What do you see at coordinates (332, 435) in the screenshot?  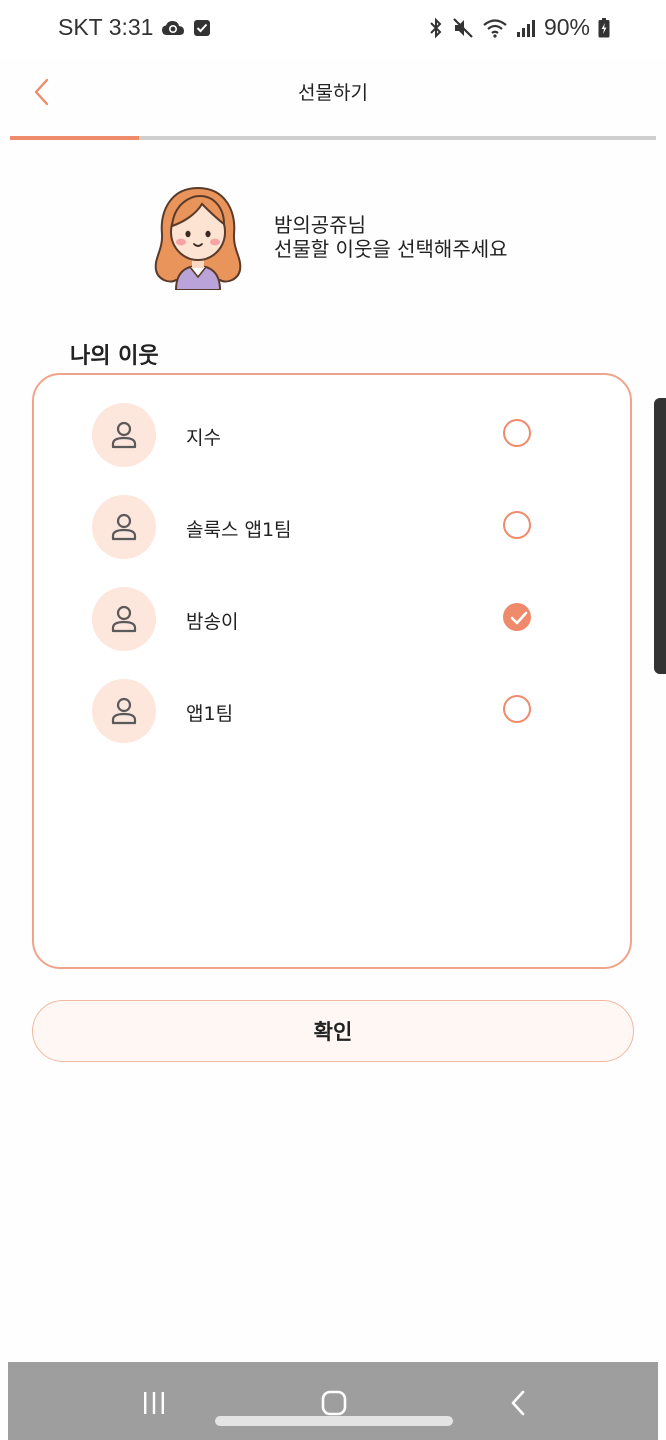 I see `neighbor-item: 지수` at bounding box center [332, 435].